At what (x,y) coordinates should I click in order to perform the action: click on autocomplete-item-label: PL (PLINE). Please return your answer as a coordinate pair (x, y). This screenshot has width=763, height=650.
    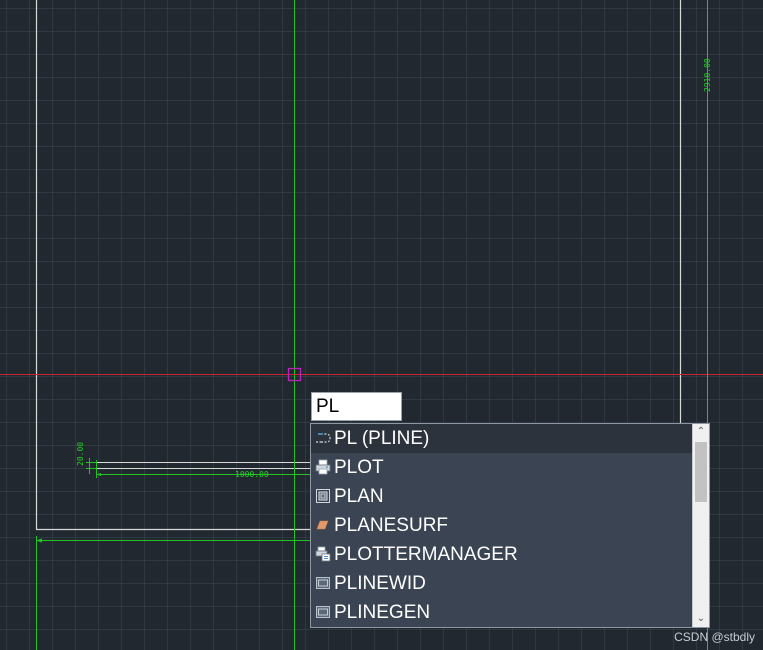
    Looking at the image, I should click on (382, 438).